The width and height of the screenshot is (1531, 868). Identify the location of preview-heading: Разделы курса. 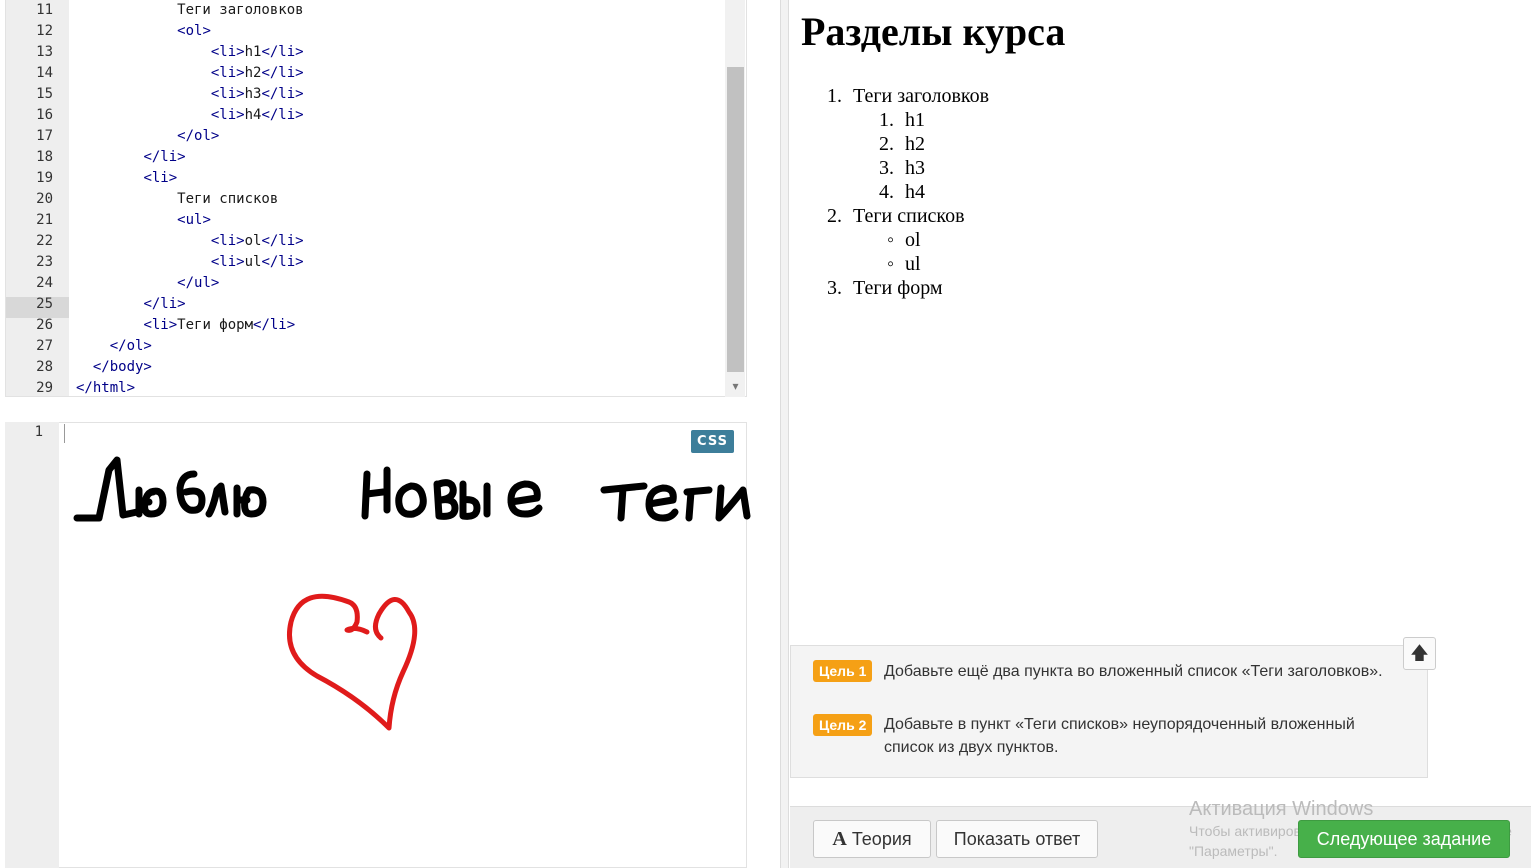
(933, 31).